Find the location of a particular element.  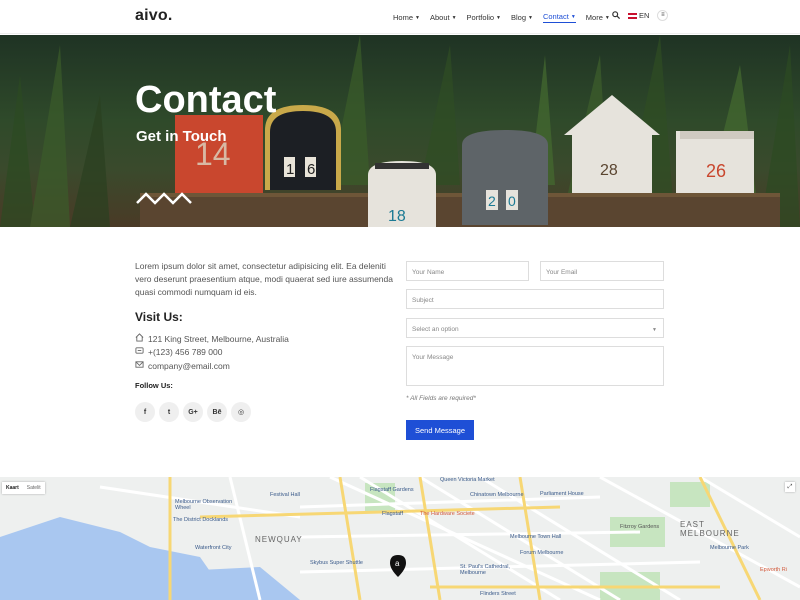

map-label: St. Paul's Cathedral, Melbourne is located at coordinates (485, 570).